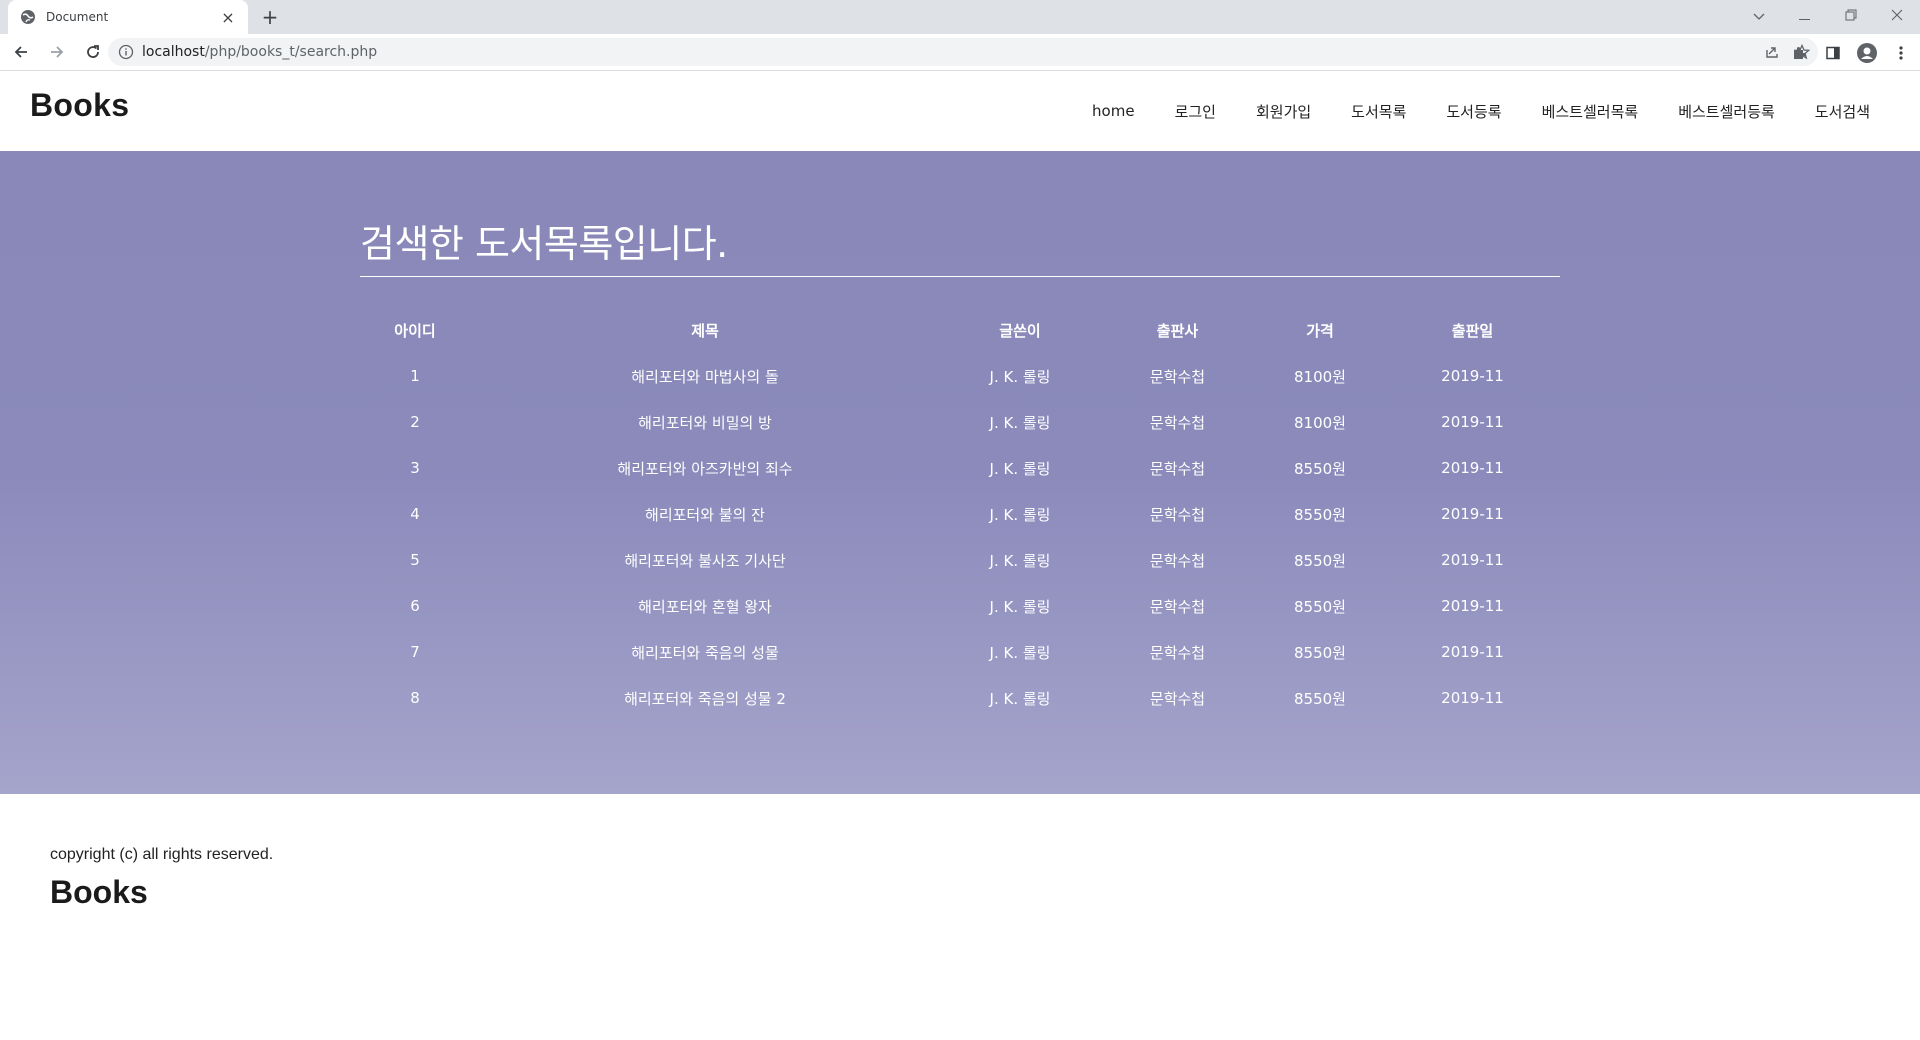 Image resolution: width=1920 pixels, height=1040 pixels. What do you see at coordinates (1850, 53) in the screenshot?
I see `extension-area` at bounding box center [1850, 53].